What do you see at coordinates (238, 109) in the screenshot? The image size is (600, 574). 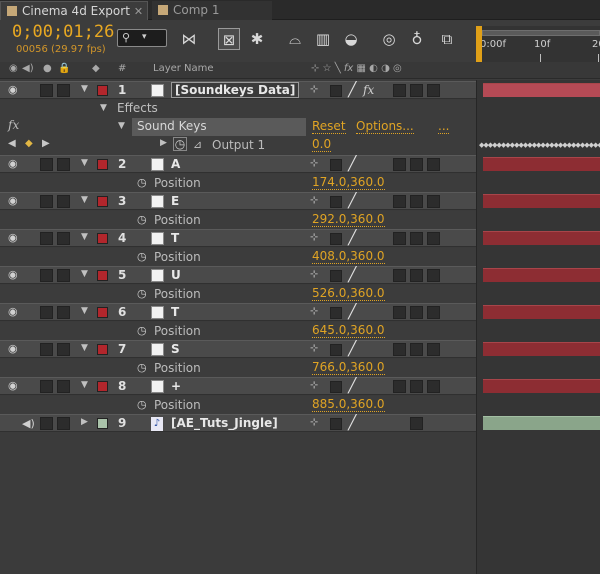 I see `effects-group-row: ▼ Effects` at bounding box center [238, 109].